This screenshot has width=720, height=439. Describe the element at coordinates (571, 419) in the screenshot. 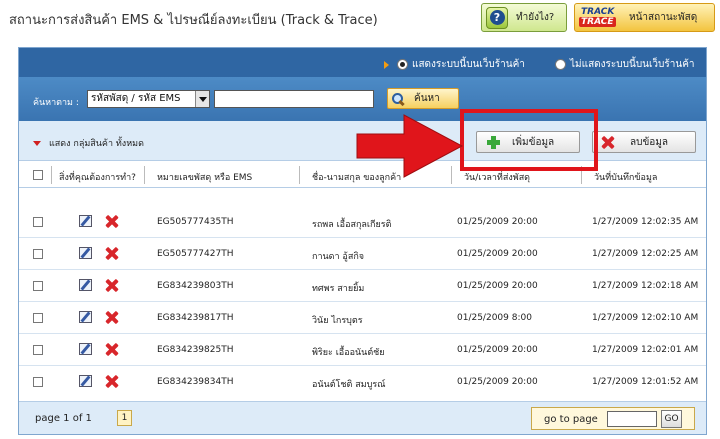

I see `goto-page-label: go to page` at that location.